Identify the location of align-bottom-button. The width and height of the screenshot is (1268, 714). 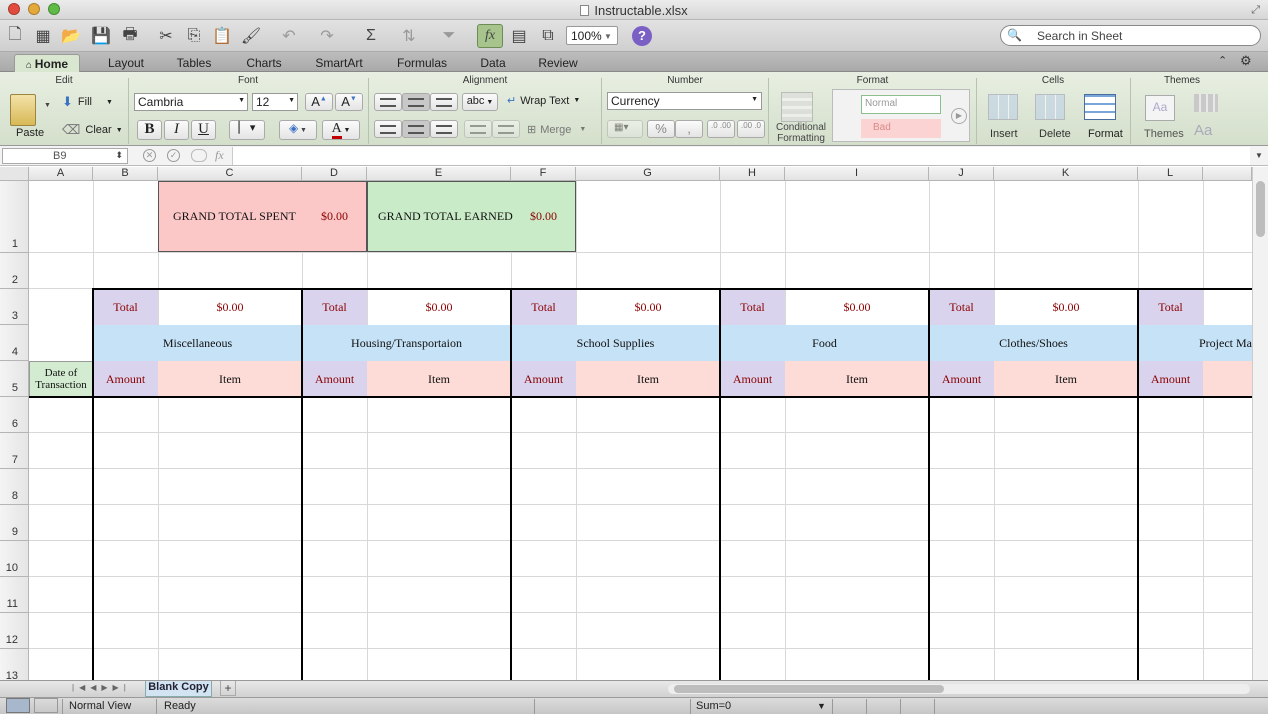
(444, 102).